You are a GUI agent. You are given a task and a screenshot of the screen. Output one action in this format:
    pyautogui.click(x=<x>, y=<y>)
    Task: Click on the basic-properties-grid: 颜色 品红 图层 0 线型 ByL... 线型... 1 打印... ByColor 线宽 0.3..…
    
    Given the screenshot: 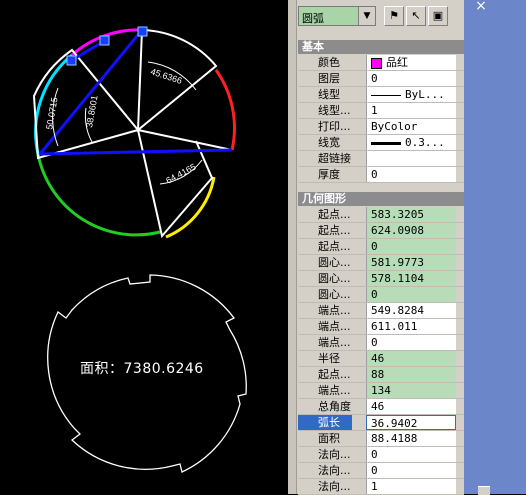 What is the action you would take?
    pyautogui.click(x=381, y=119)
    